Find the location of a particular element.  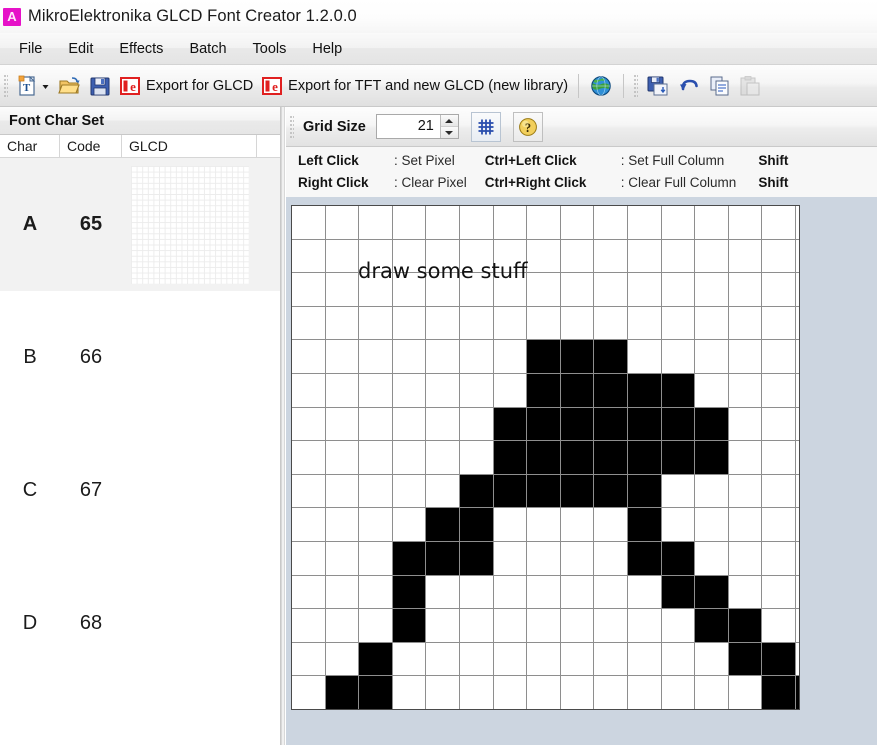

menu-item-batch: Batch is located at coordinates (207, 49).